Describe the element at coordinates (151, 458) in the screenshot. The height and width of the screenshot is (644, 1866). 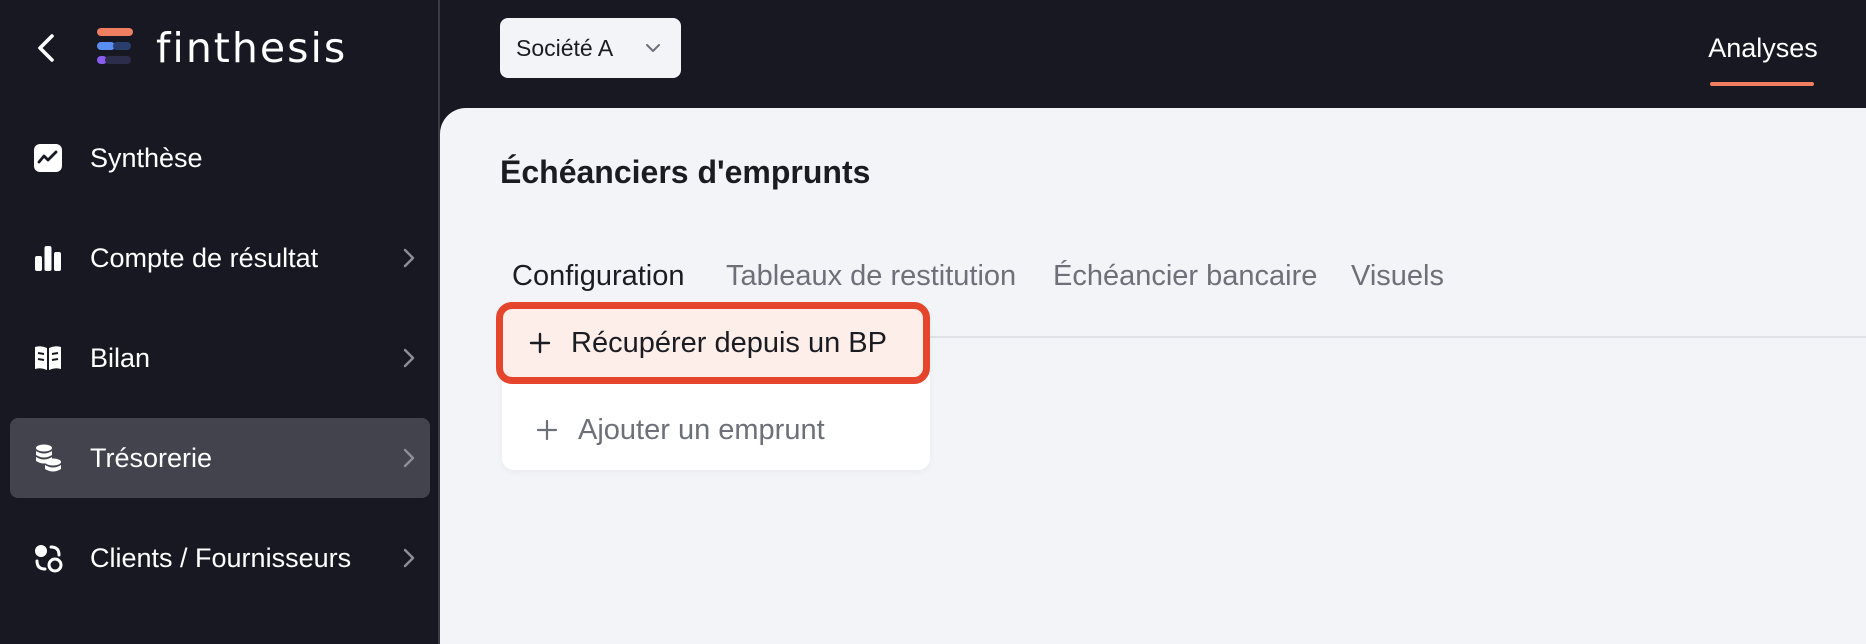
I see `sidebar-item-label: Trésorerie` at that location.